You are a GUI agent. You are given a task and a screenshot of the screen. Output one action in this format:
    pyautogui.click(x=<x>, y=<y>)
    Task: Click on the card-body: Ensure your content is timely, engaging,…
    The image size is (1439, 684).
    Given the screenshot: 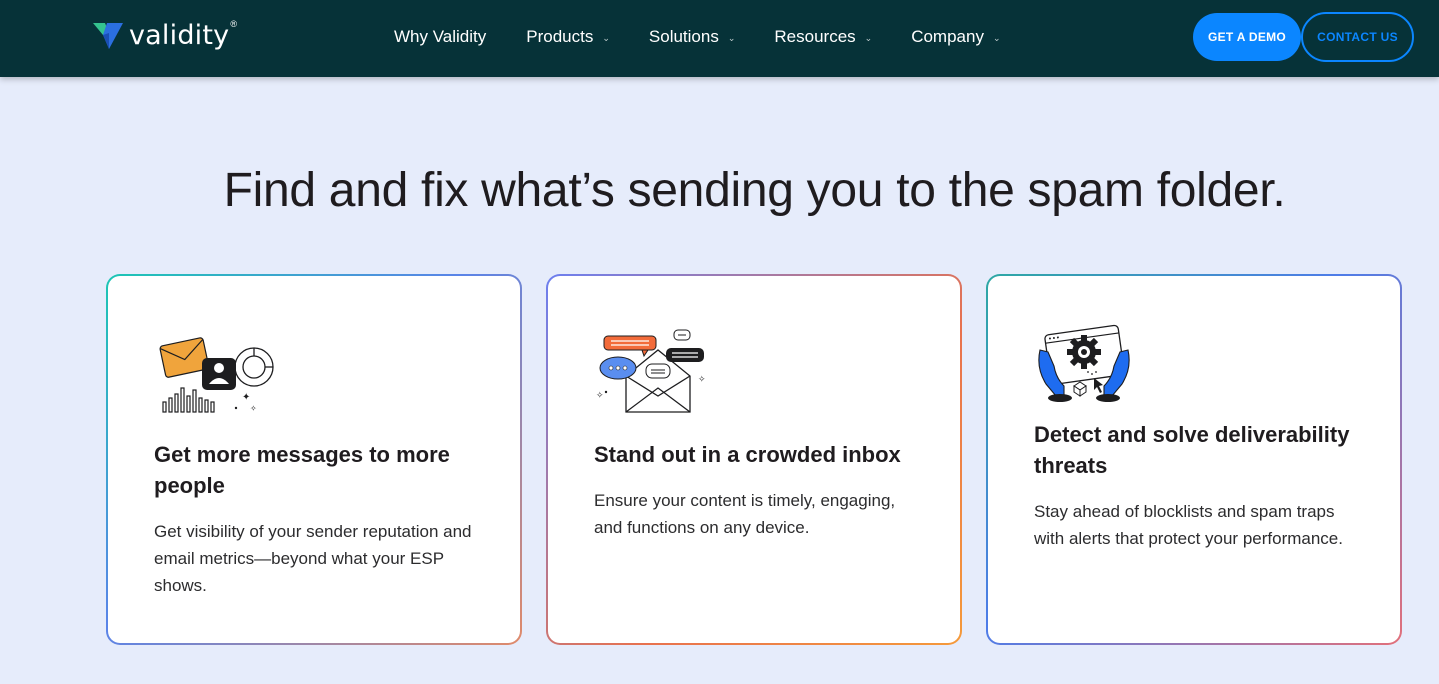 What is the action you would take?
    pyautogui.click(x=745, y=514)
    